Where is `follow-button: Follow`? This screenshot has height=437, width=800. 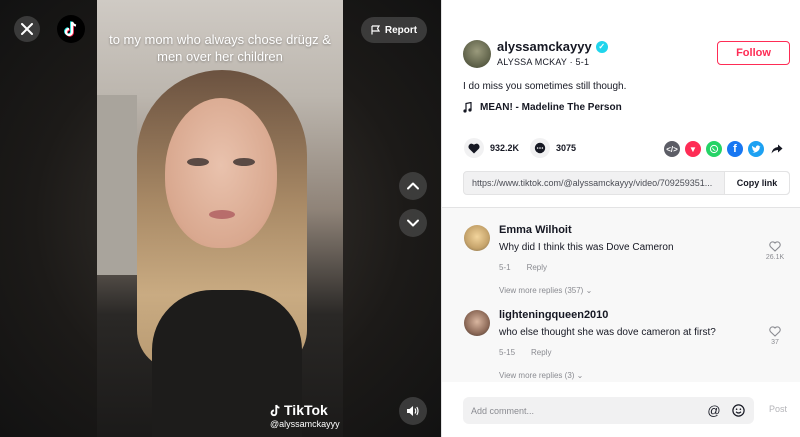 follow-button: Follow is located at coordinates (753, 53).